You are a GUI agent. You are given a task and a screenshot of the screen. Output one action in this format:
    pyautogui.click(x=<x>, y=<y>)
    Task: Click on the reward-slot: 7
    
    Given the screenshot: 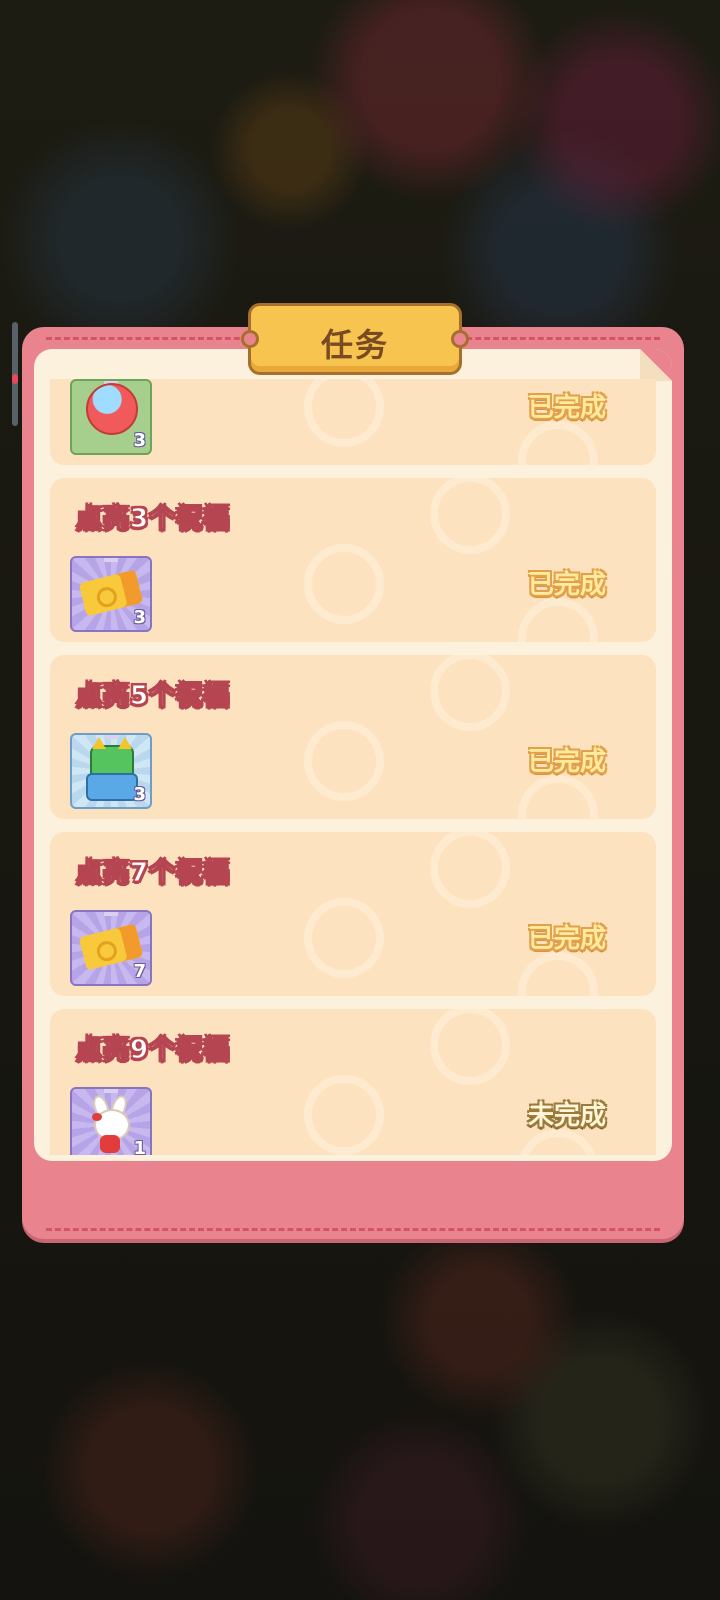 What is the action you would take?
    pyautogui.click(x=111, y=948)
    